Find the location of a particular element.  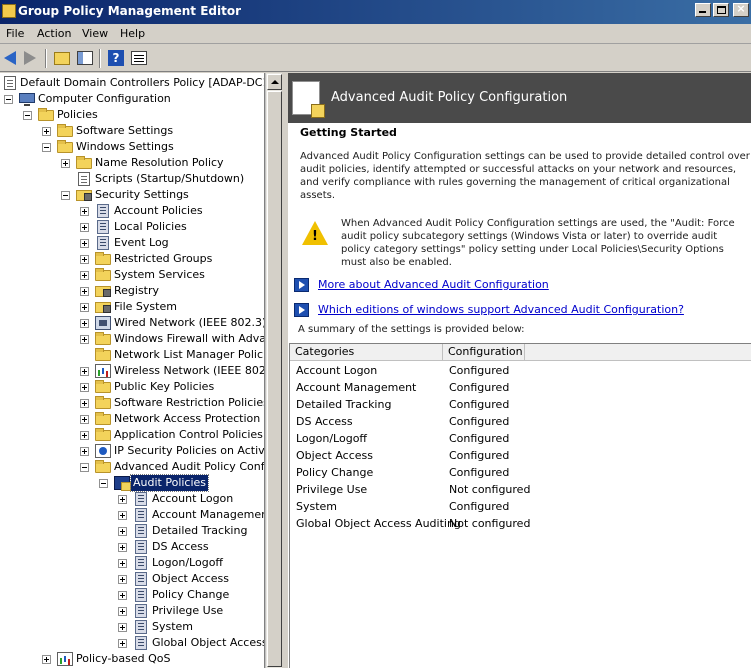

close-button: × is located at coordinates (741, 9).